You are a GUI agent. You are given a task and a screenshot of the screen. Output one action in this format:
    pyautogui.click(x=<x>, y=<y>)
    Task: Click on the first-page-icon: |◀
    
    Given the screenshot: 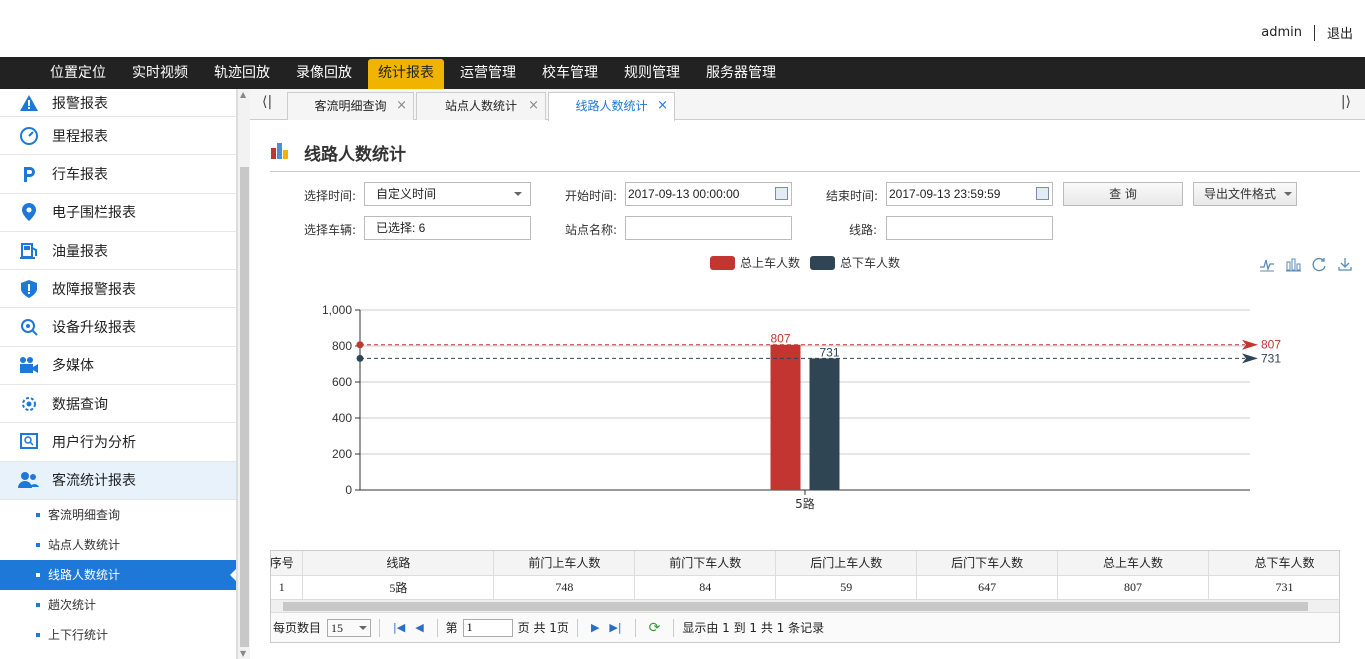 What is the action you would take?
    pyautogui.click(x=399, y=627)
    